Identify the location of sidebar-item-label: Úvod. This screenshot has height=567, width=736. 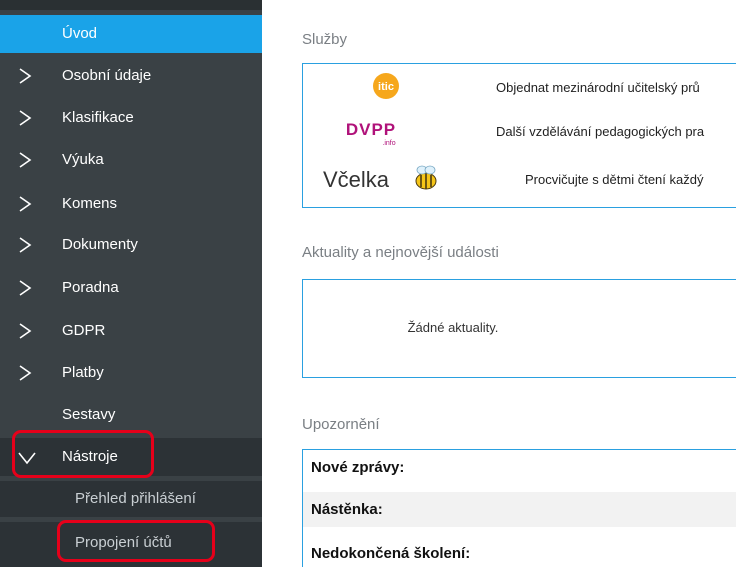
(80, 33).